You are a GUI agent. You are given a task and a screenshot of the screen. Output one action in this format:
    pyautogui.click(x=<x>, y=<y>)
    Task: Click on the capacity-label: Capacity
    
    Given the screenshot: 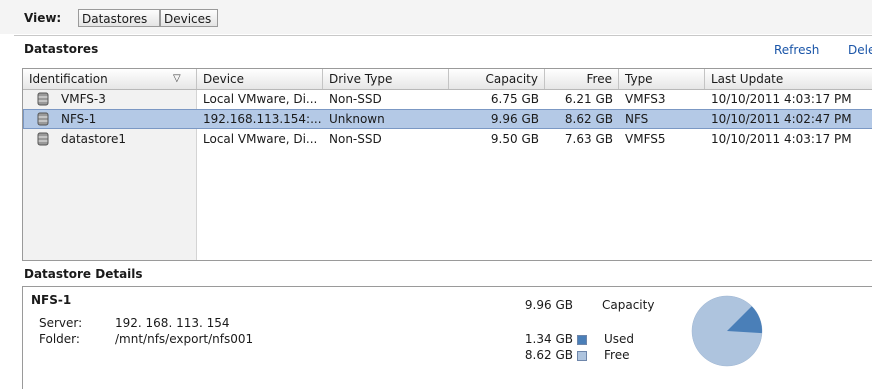 What is the action you would take?
    pyautogui.click(x=628, y=305)
    